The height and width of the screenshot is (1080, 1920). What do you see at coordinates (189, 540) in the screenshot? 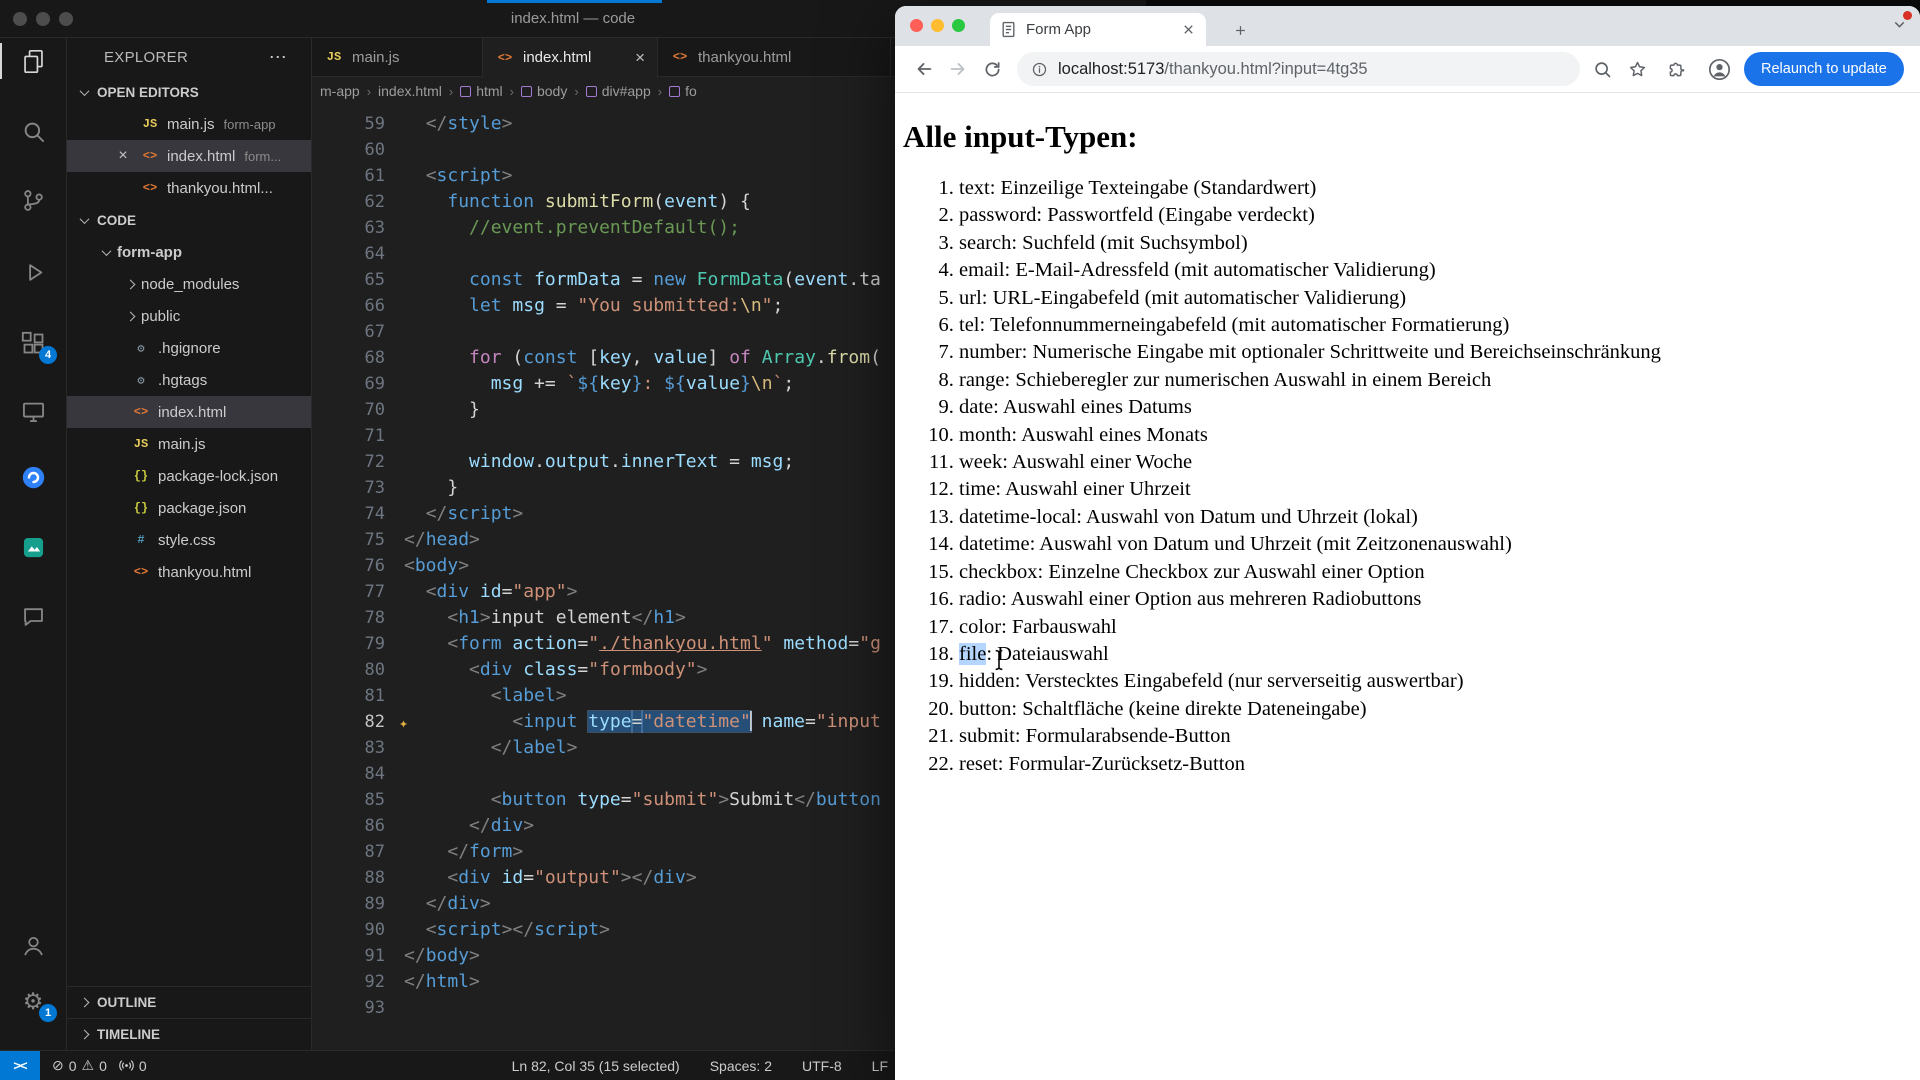
I see `file-style.css: # style.css` at bounding box center [189, 540].